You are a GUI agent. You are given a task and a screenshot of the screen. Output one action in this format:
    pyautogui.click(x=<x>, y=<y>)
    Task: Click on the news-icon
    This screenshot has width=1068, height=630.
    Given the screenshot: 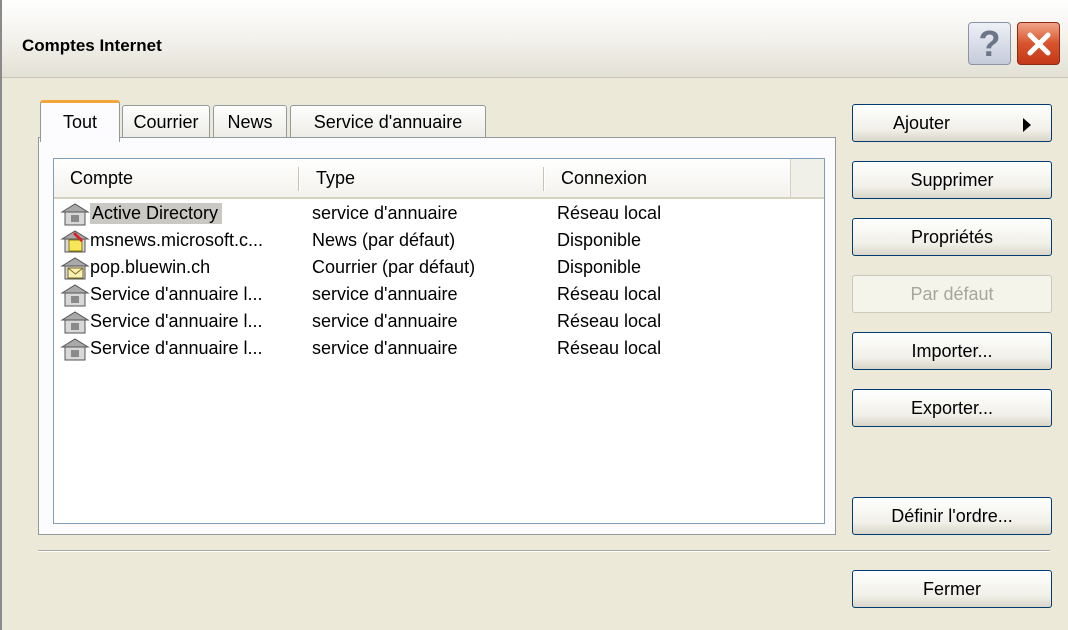 What is the action you would take?
    pyautogui.click(x=75, y=241)
    